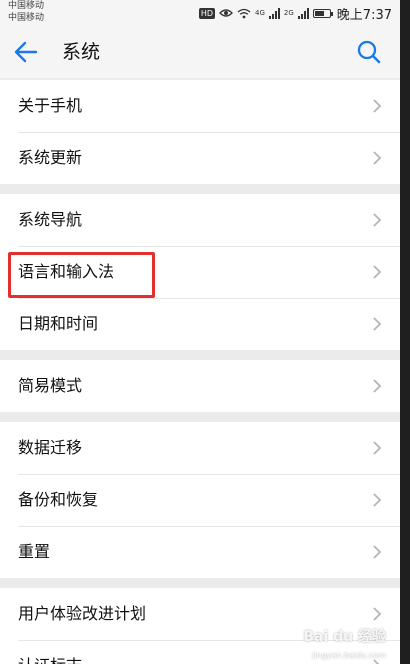 This screenshot has width=410, height=664. What do you see at coordinates (405, 332) in the screenshot?
I see `screen-edge` at bounding box center [405, 332].